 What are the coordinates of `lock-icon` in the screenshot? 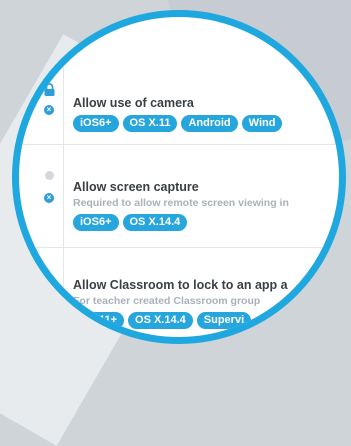 It's located at (49, 92).